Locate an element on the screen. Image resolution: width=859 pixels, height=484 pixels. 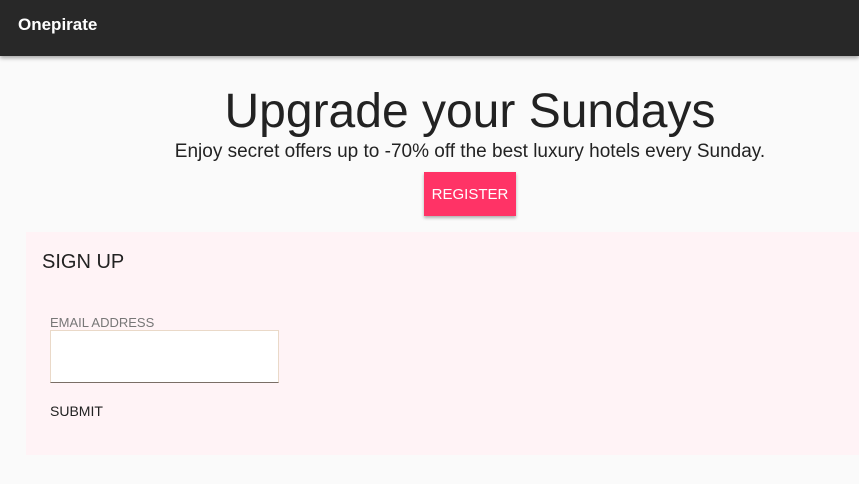
email-input is located at coordinates (164, 356).